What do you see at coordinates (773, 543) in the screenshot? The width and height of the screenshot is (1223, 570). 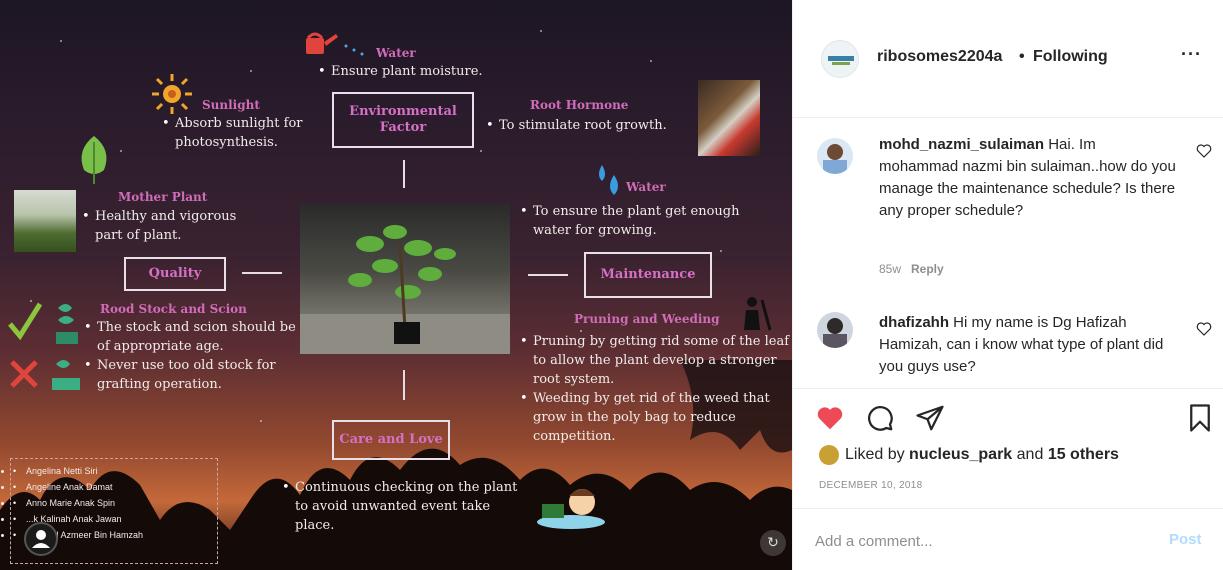 I see `refresh-icon: ↻` at bounding box center [773, 543].